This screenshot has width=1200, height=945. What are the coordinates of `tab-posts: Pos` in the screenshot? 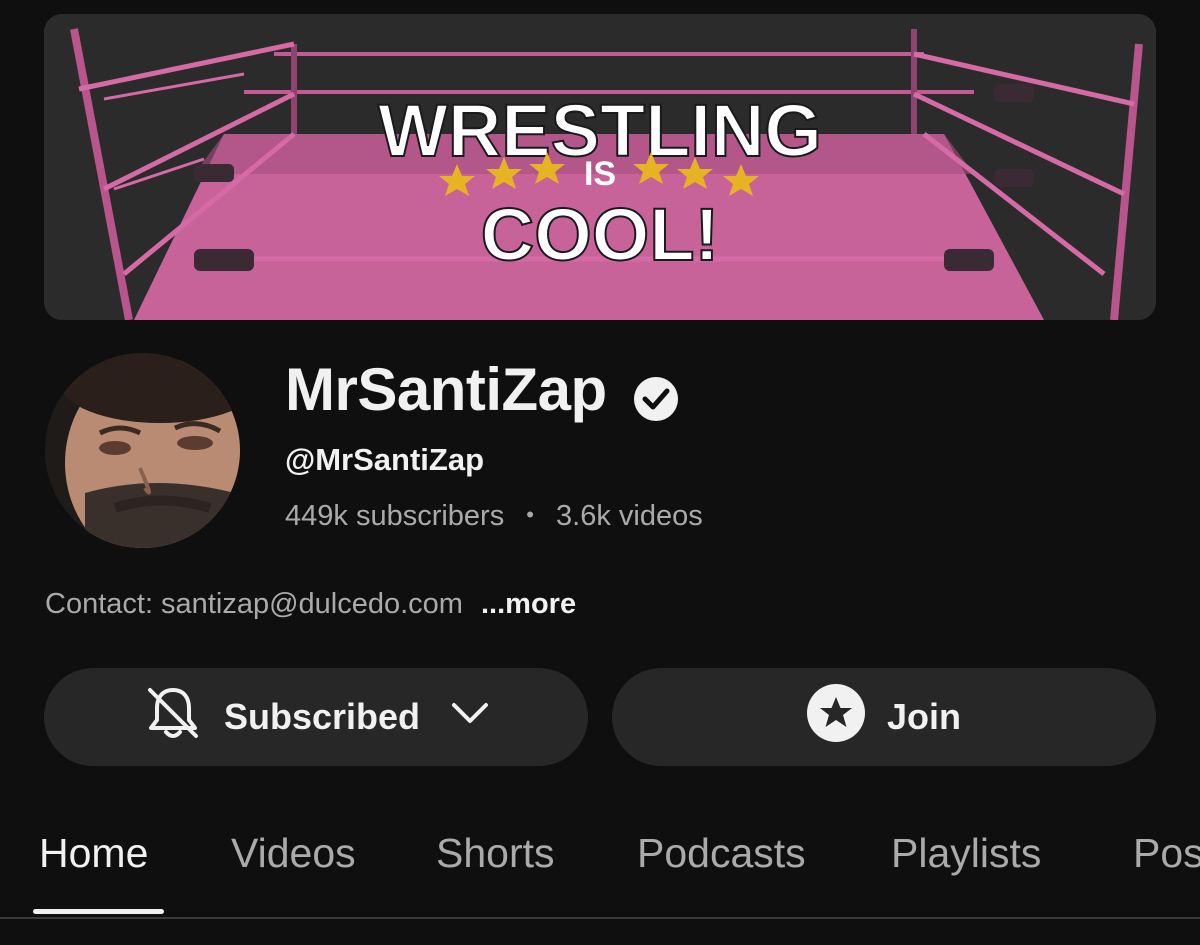 It's located at (1166, 853).